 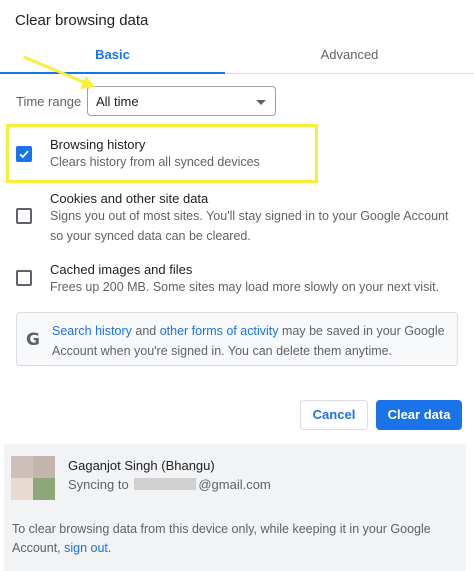 I want to click on sync-prefix: Syncing to, so click(x=100, y=484).